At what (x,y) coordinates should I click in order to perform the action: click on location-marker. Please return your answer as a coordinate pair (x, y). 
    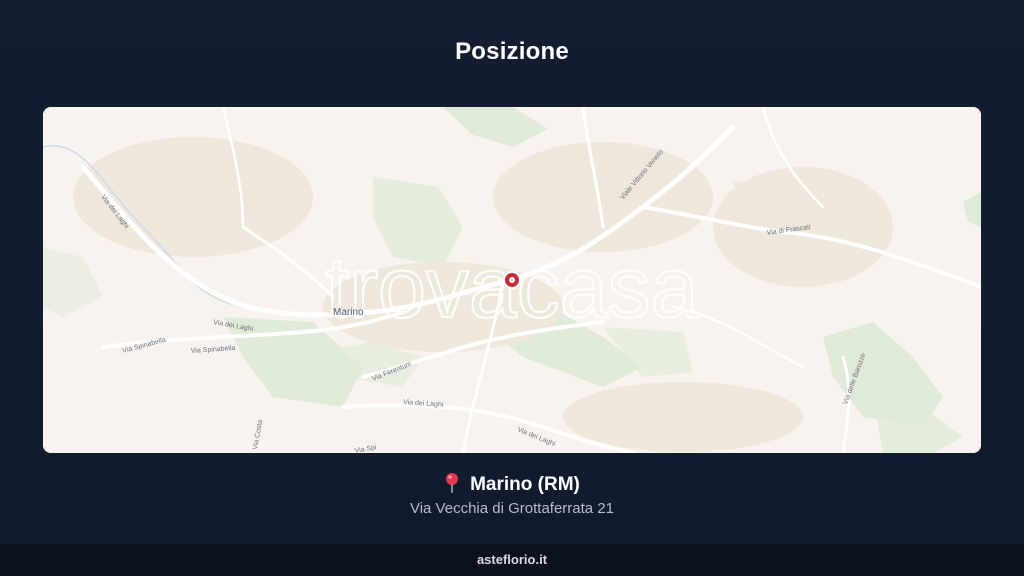
    Looking at the image, I should click on (512, 280).